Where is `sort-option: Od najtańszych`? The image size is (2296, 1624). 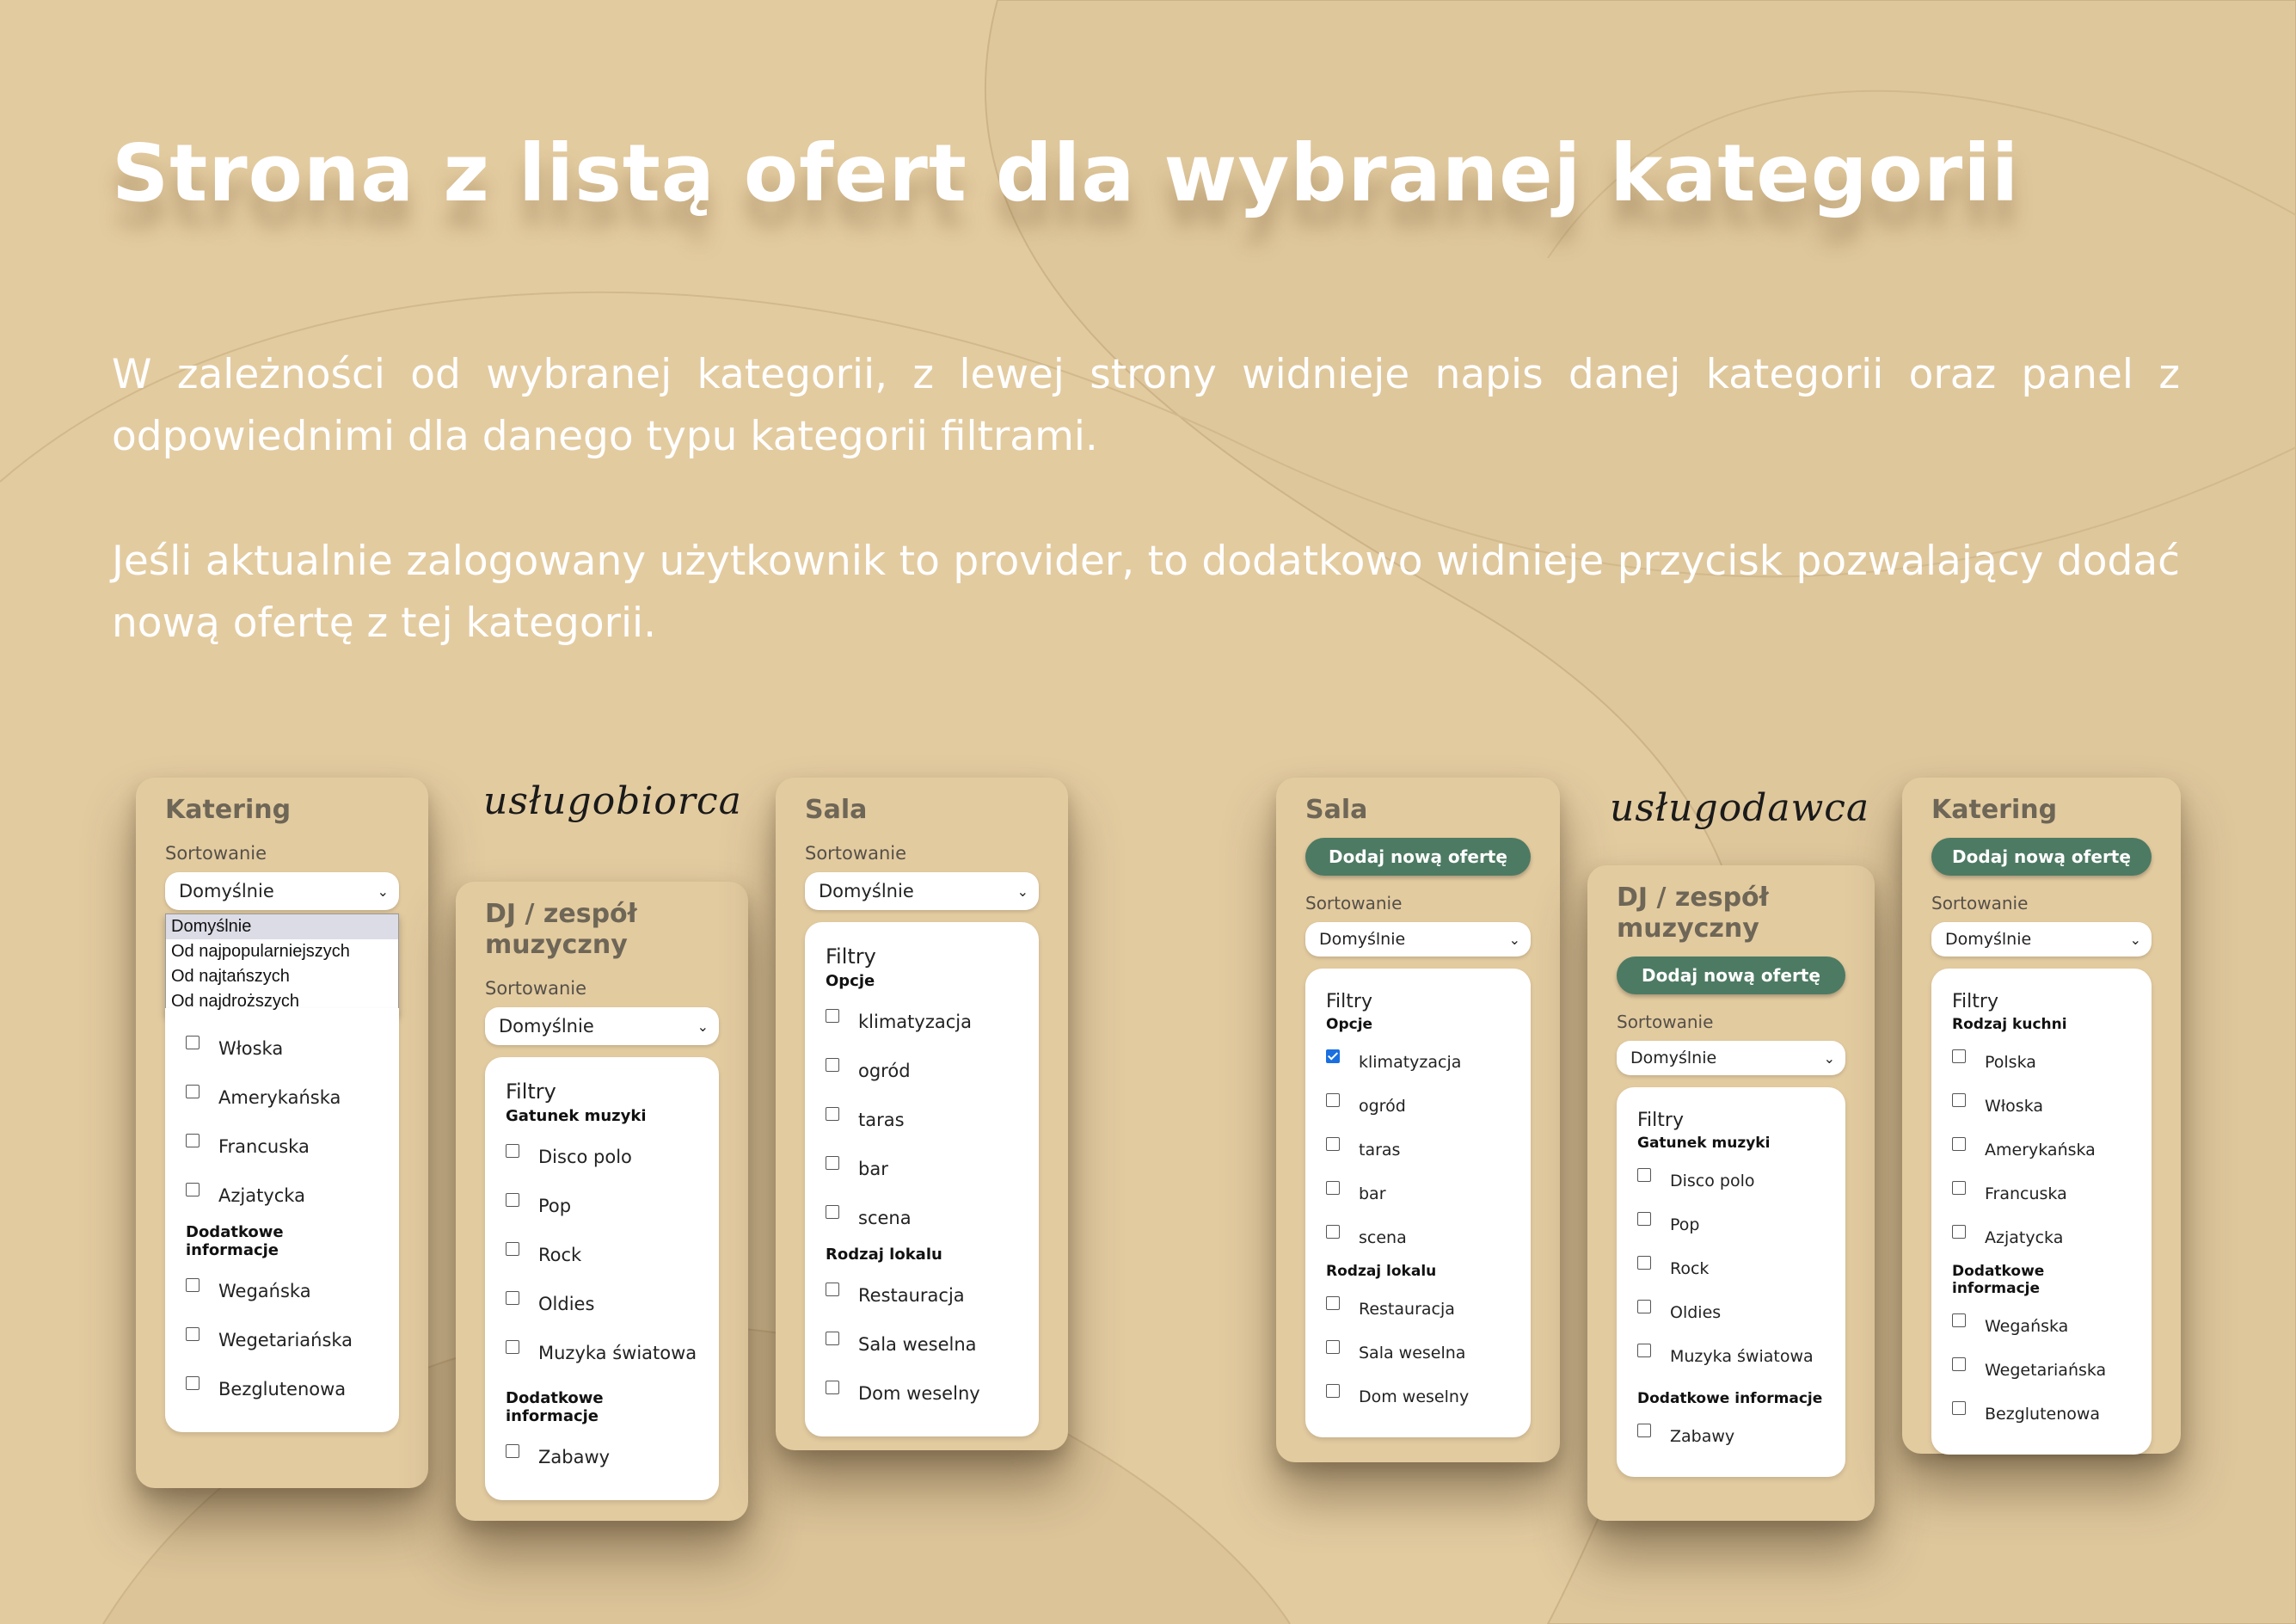
sort-option: Od najtańszych is located at coordinates (282, 976).